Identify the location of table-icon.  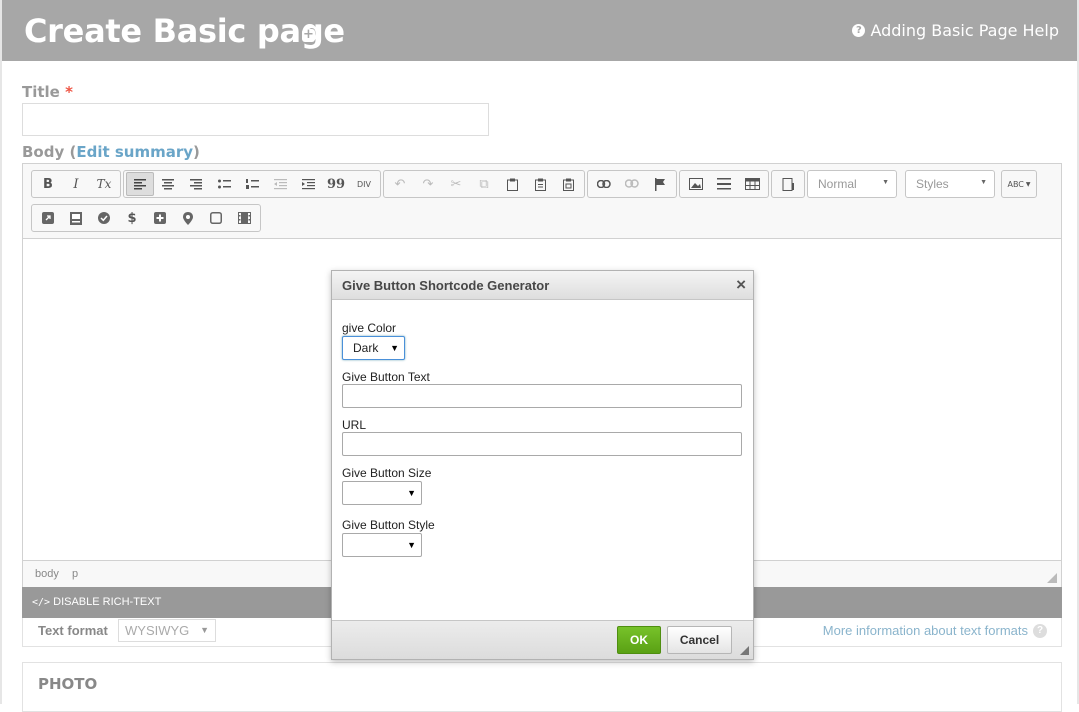
(752, 184).